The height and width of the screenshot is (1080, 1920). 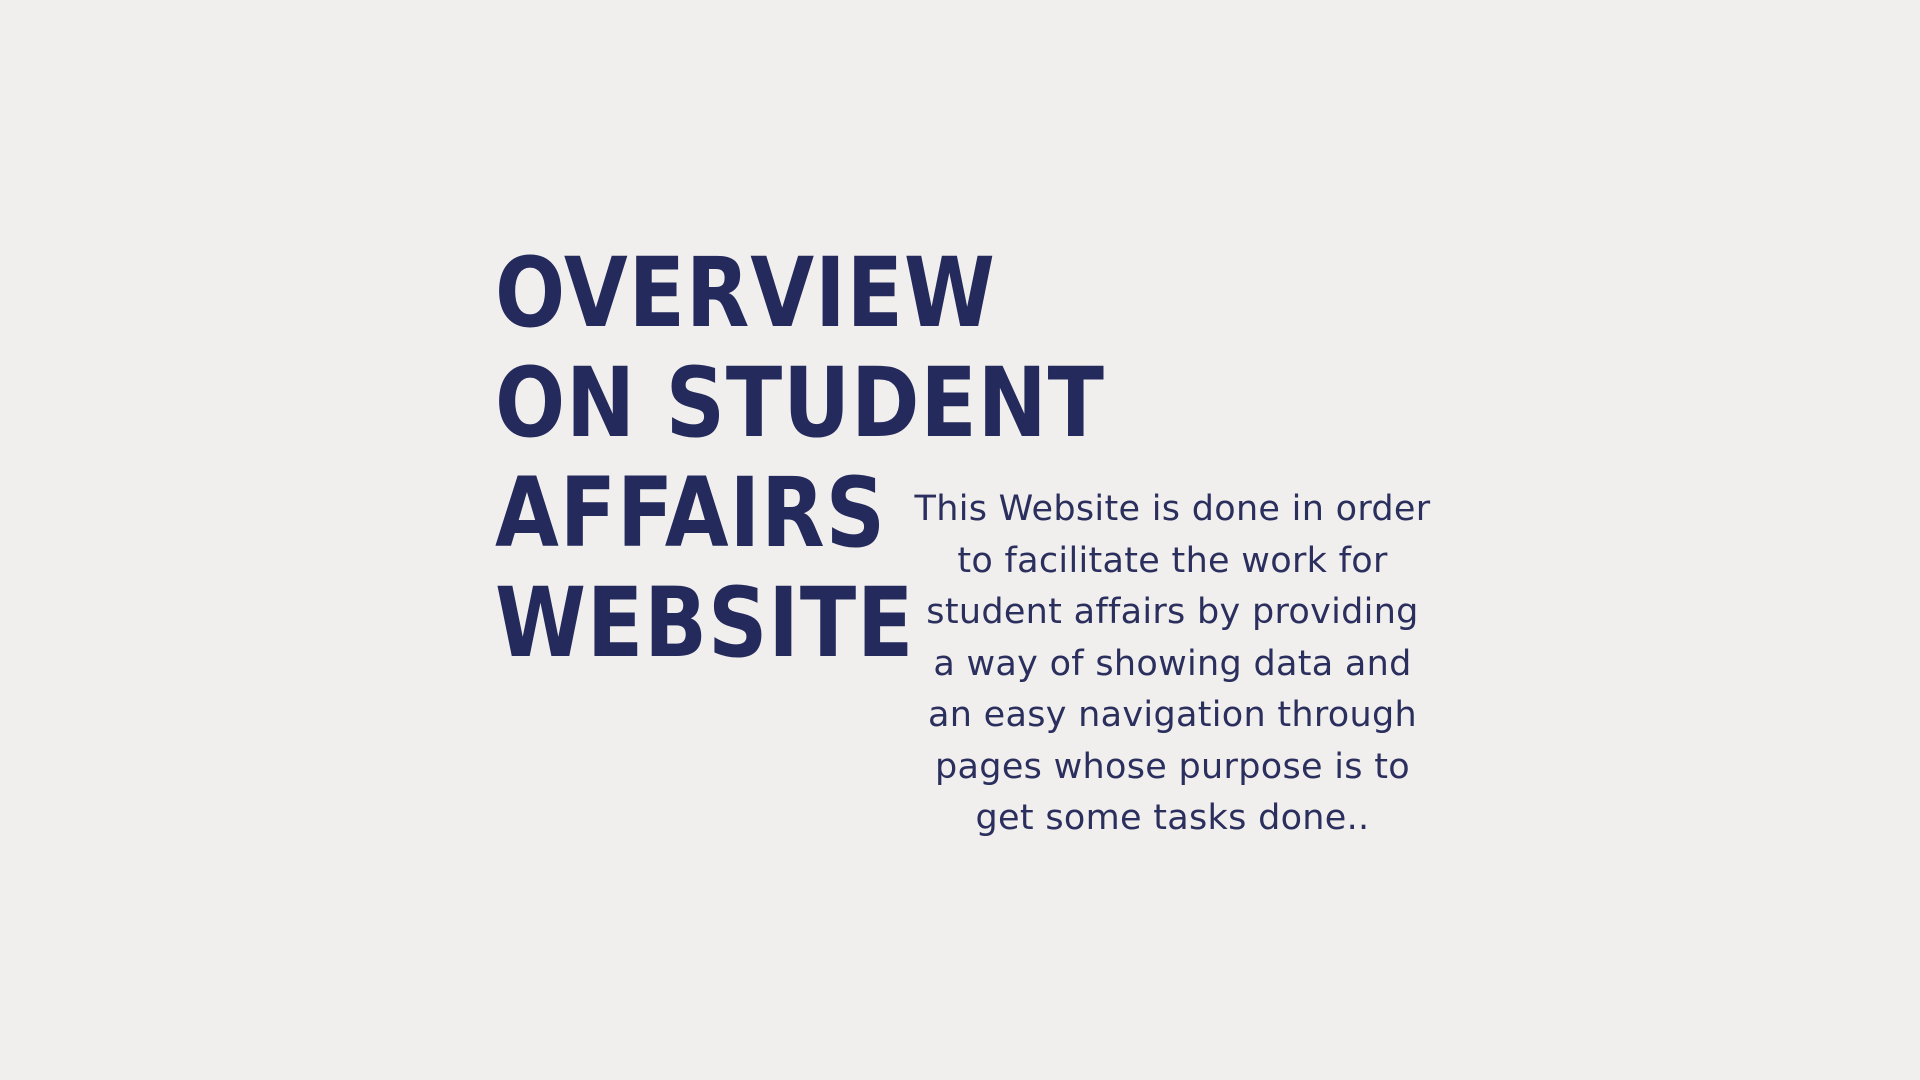 I want to click on title-line-2: ON STUDENT, so click(x=800, y=403).